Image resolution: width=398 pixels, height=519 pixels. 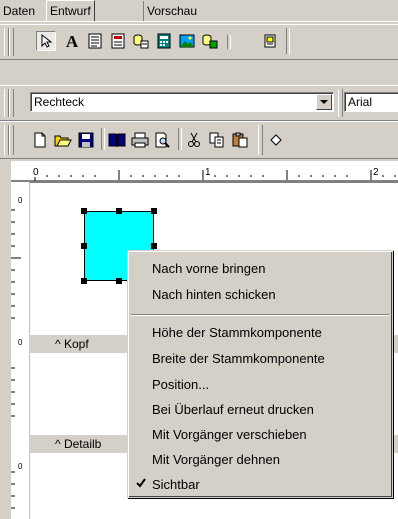 What do you see at coordinates (19, 11) in the screenshot?
I see `tab-daten: Daten` at bounding box center [19, 11].